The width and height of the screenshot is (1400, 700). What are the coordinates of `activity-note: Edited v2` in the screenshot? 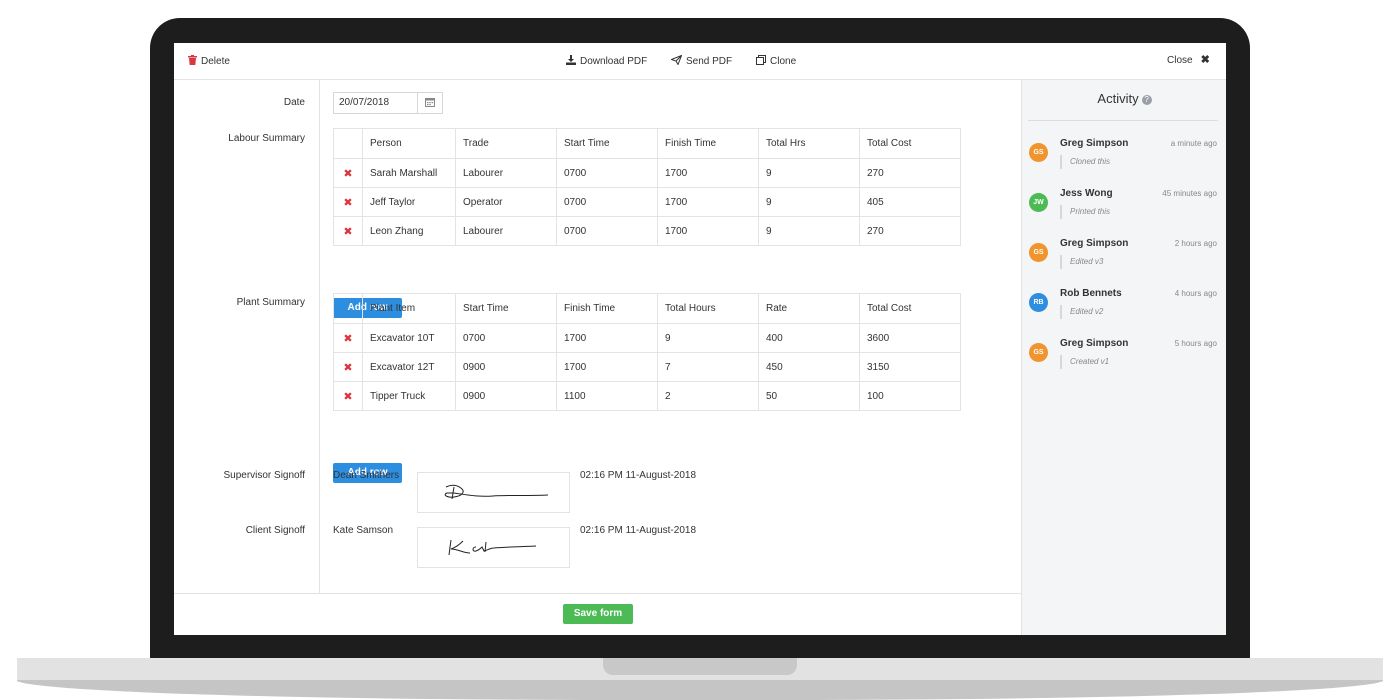 It's located at (1081, 312).